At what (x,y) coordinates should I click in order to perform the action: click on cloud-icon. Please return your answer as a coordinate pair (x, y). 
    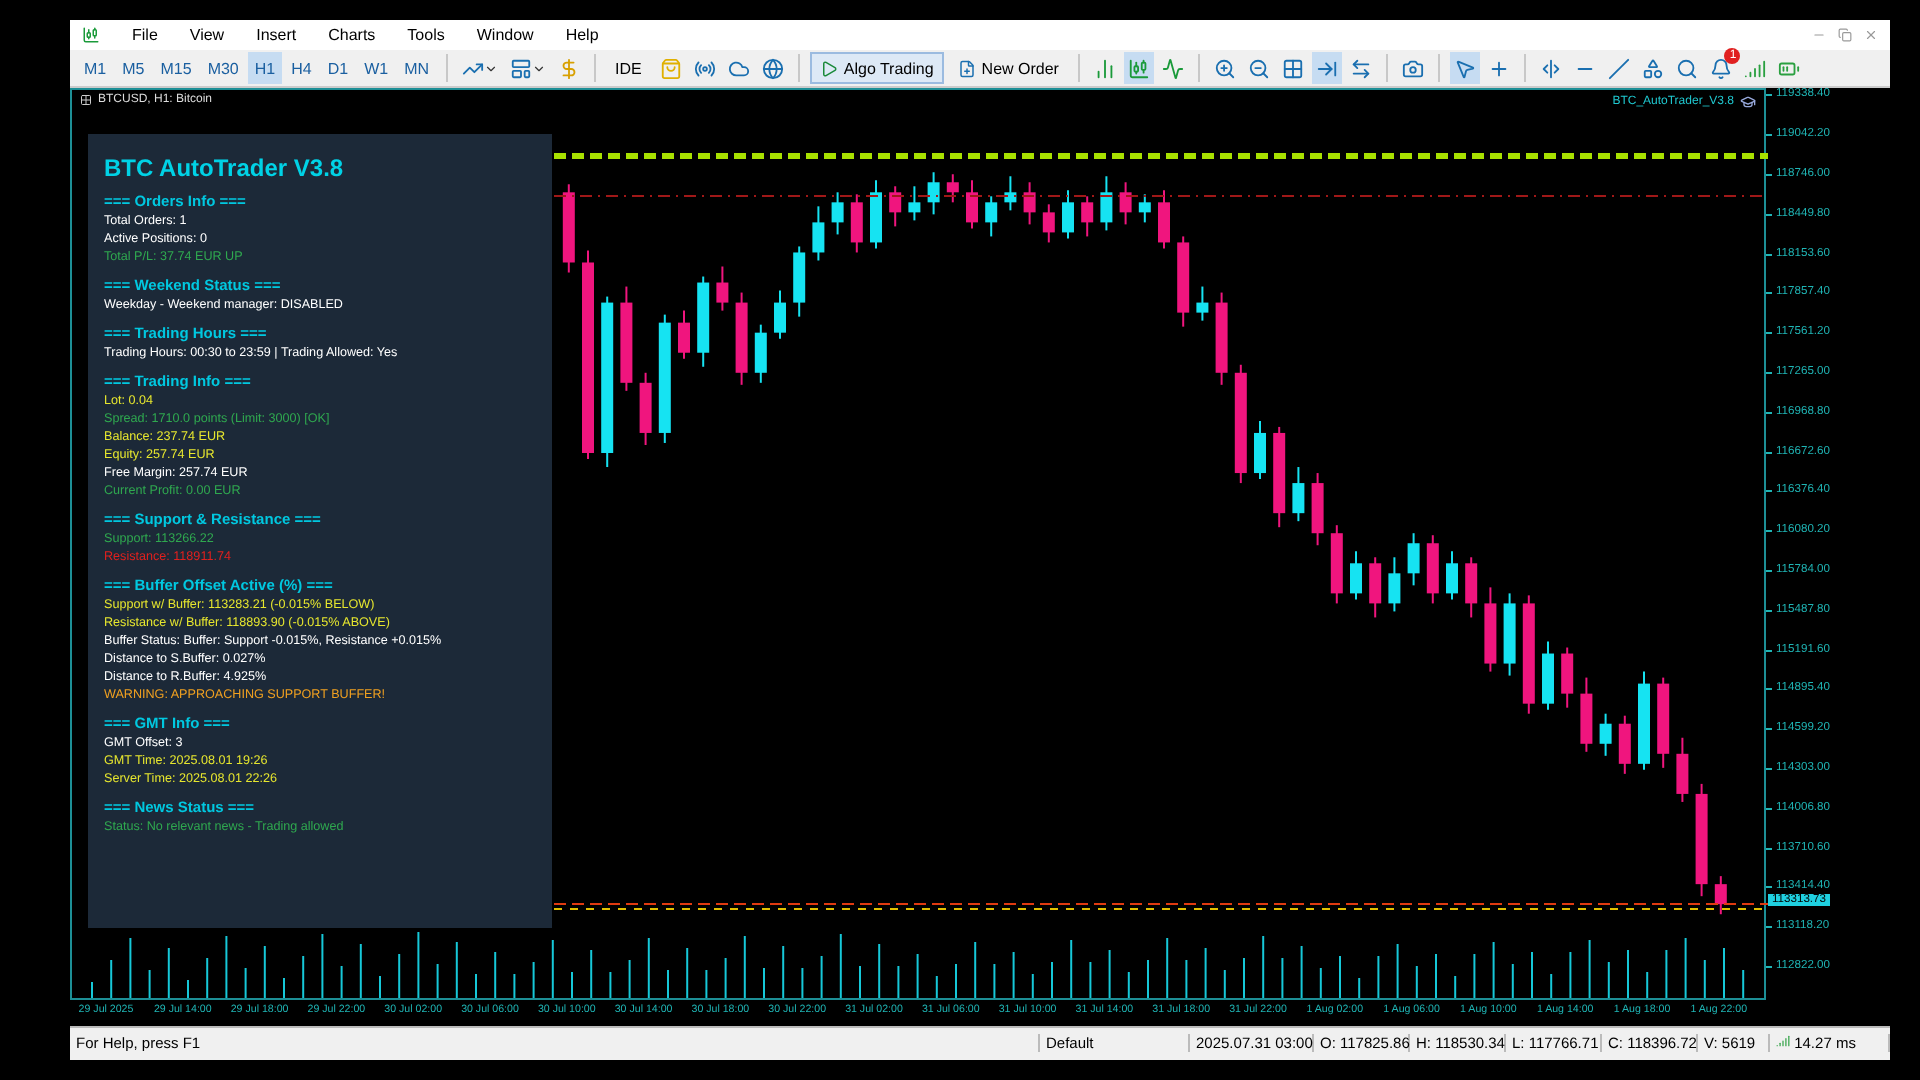
    Looking at the image, I should click on (738, 68).